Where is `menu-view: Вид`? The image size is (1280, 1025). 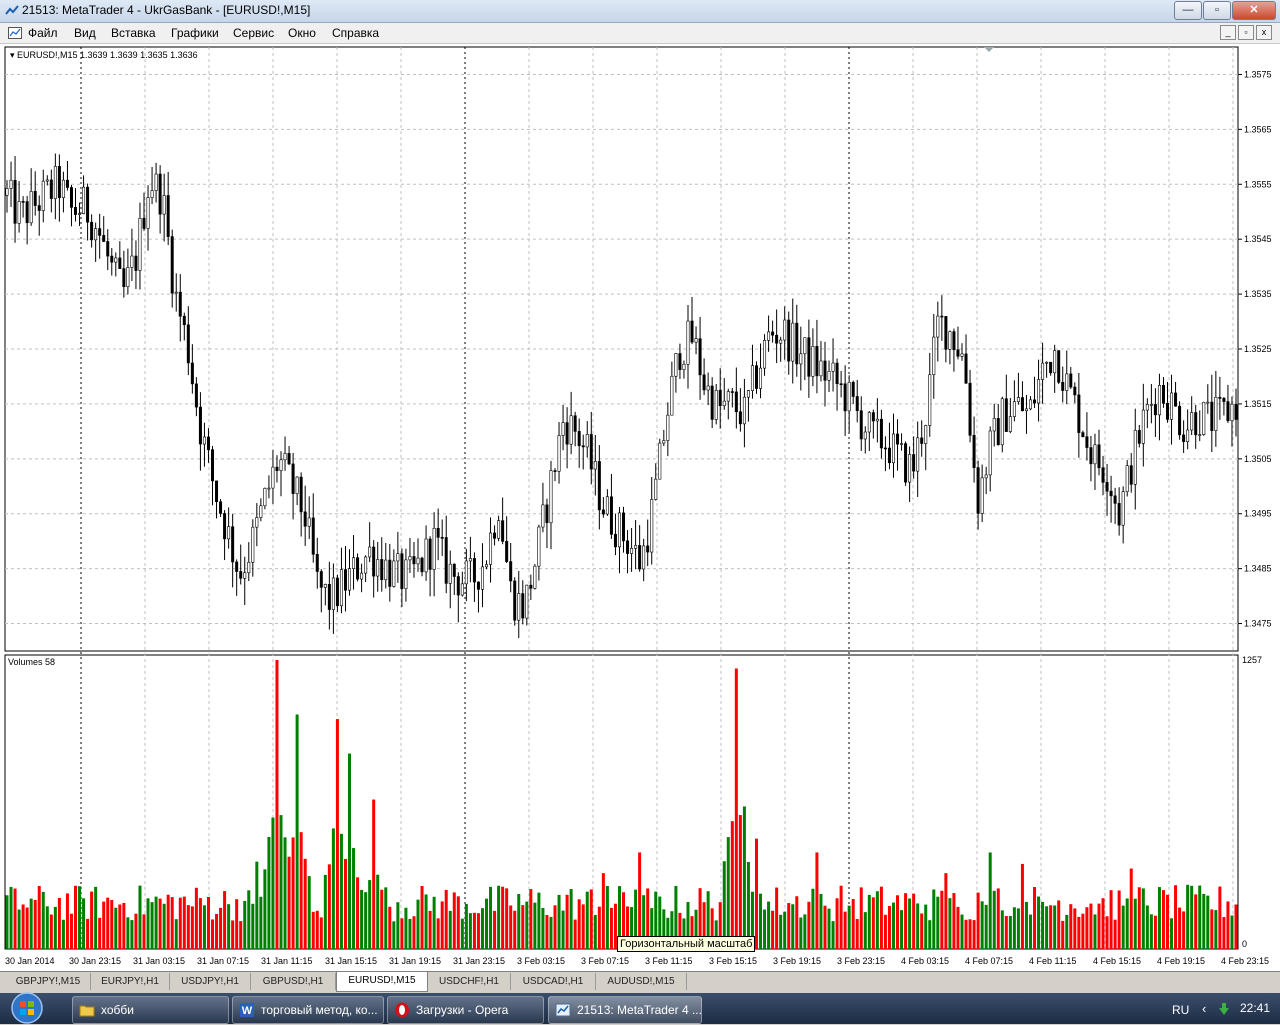
menu-view: Вид is located at coordinates (85, 33).